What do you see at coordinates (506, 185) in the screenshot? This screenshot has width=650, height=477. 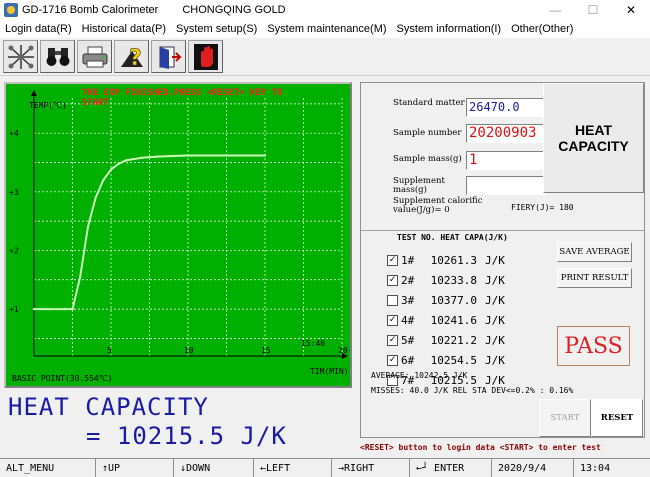 I see `supplement-mass-field` at bounding box center [506, 185].